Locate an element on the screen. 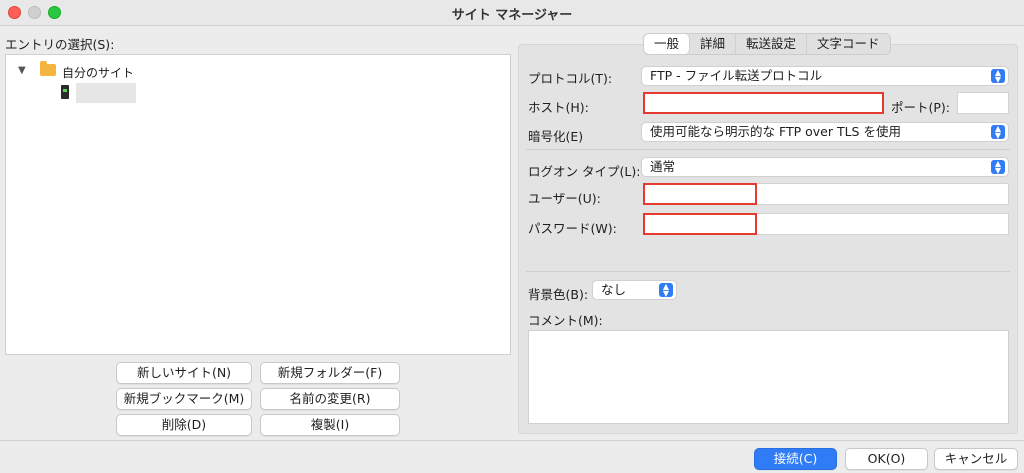 The width and height of the screenshot is (1024, 473). server-icon is located at coordinates (65, 92).